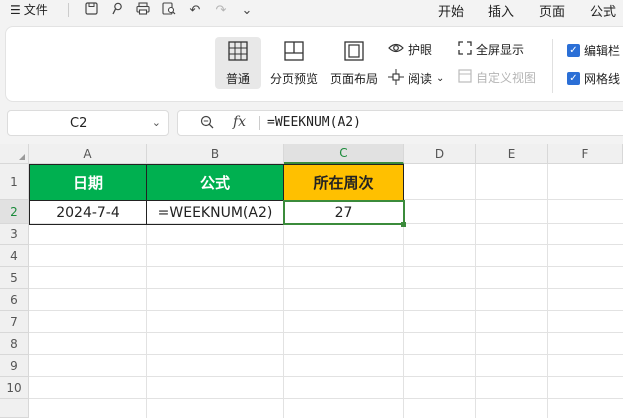 This screenshot has height=418, width=623. I want to click on row-header-8: 8, so click(14, 344).